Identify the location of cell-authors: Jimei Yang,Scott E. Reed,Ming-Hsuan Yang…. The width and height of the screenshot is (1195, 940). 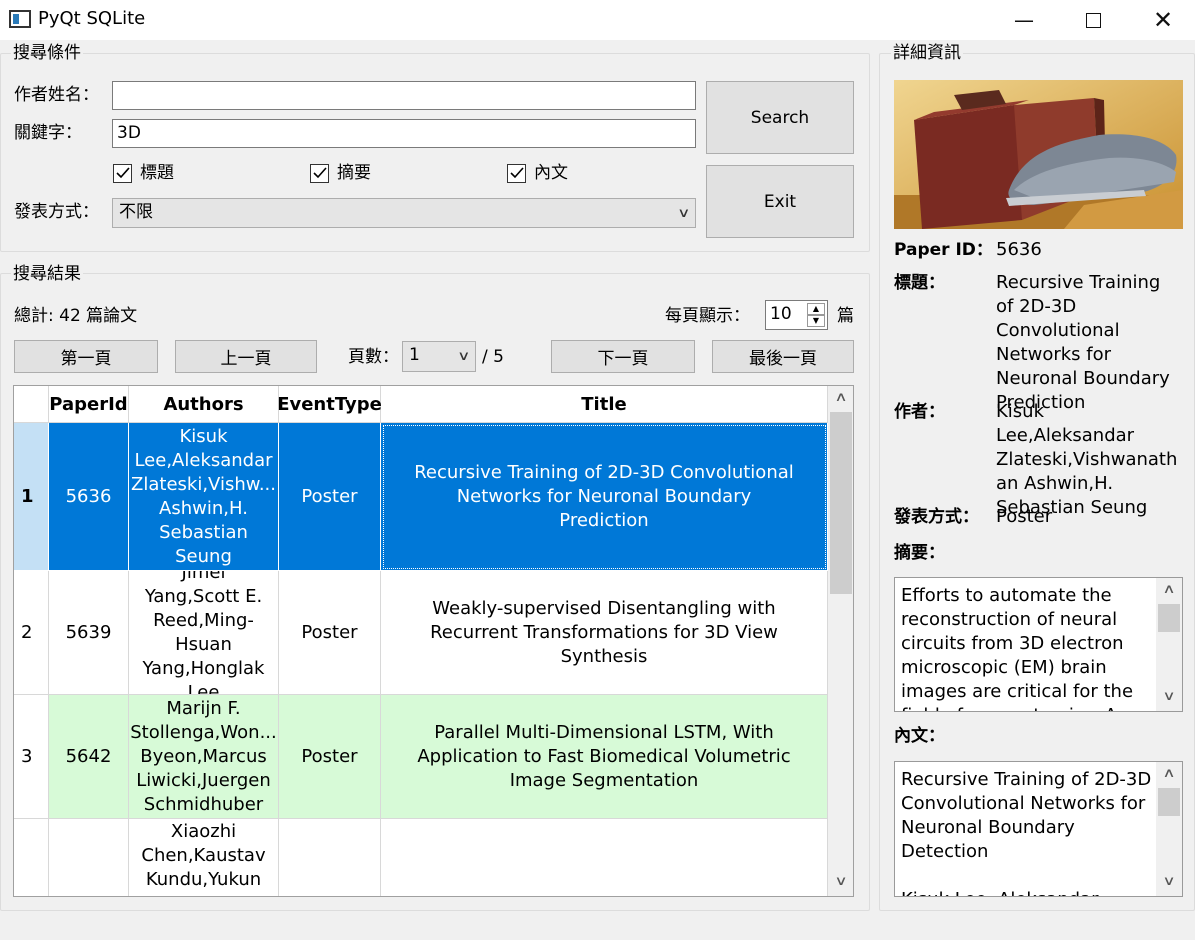
(204, 633).